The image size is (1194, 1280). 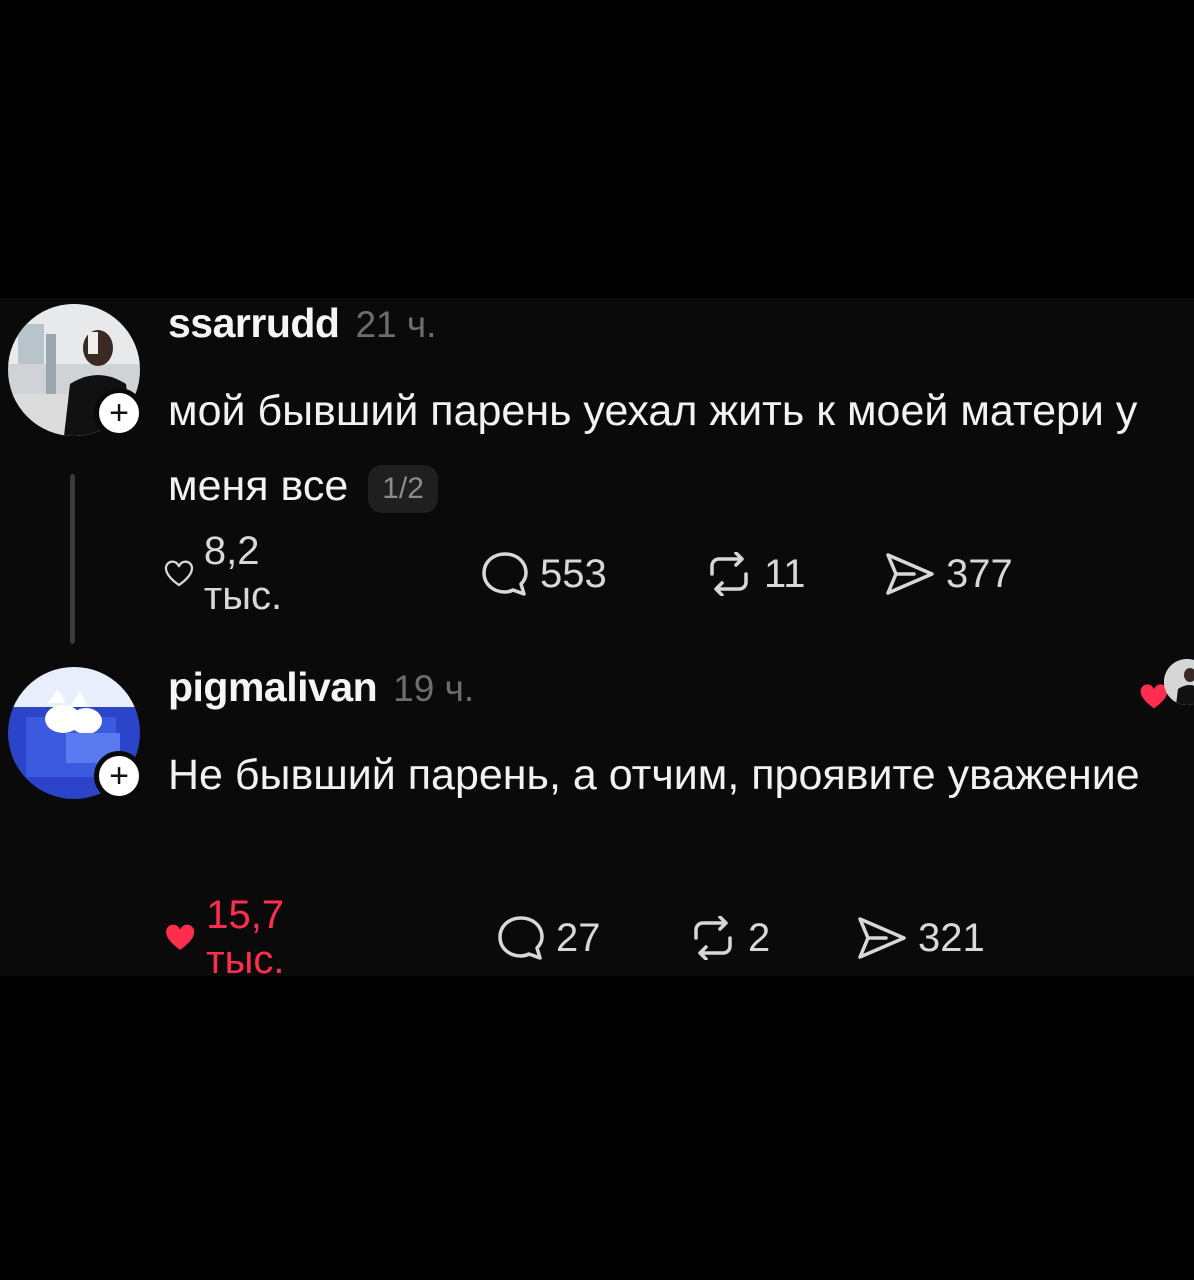 I want to click on comment-button: 27, so click(x=548, y=938).